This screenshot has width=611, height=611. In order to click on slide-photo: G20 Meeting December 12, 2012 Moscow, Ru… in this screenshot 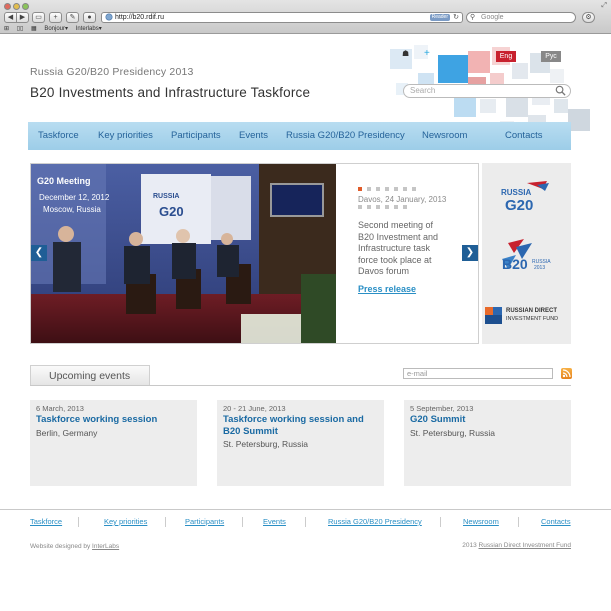, I will do `click(183, 253)`.